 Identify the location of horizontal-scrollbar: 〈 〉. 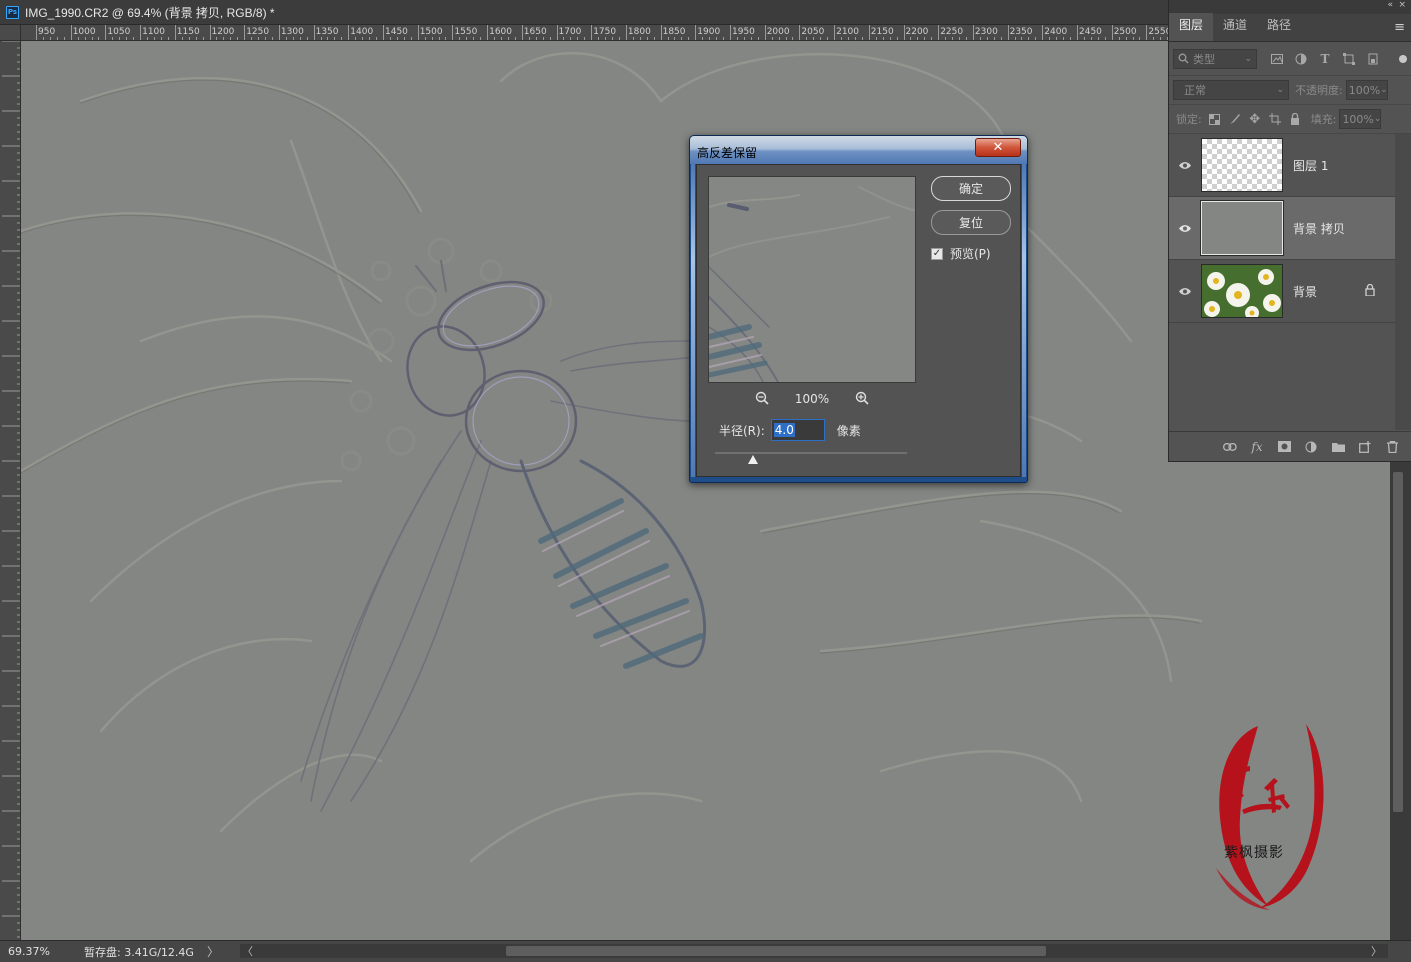
(814, 951).